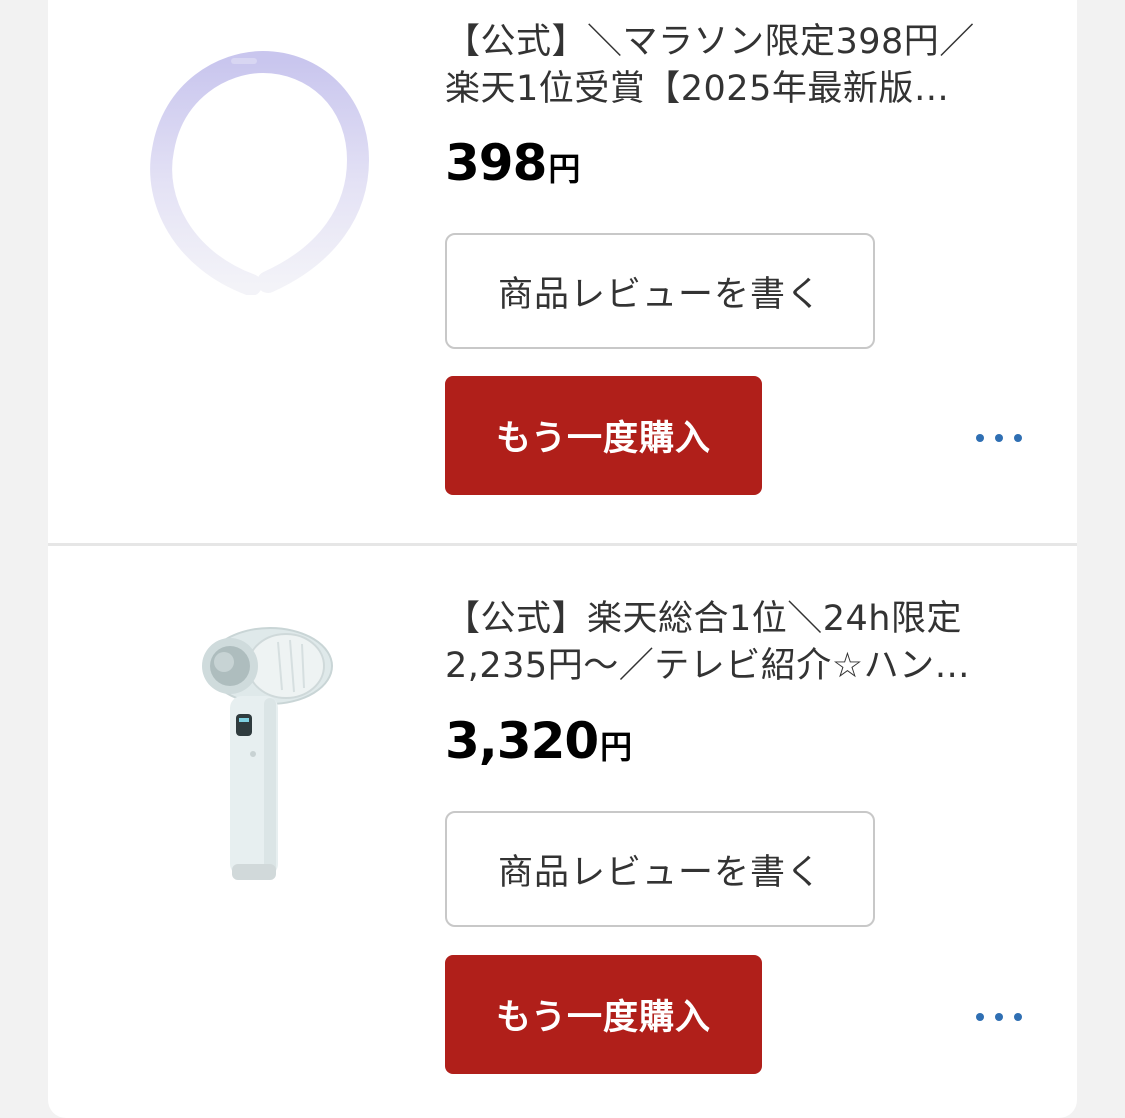 The height and width of the screenshot is (1118, 1125). What do you see at coordinates (265, 758) in the screenshot?
I see `handheld-fan-image` at bounding box center [265, 758].